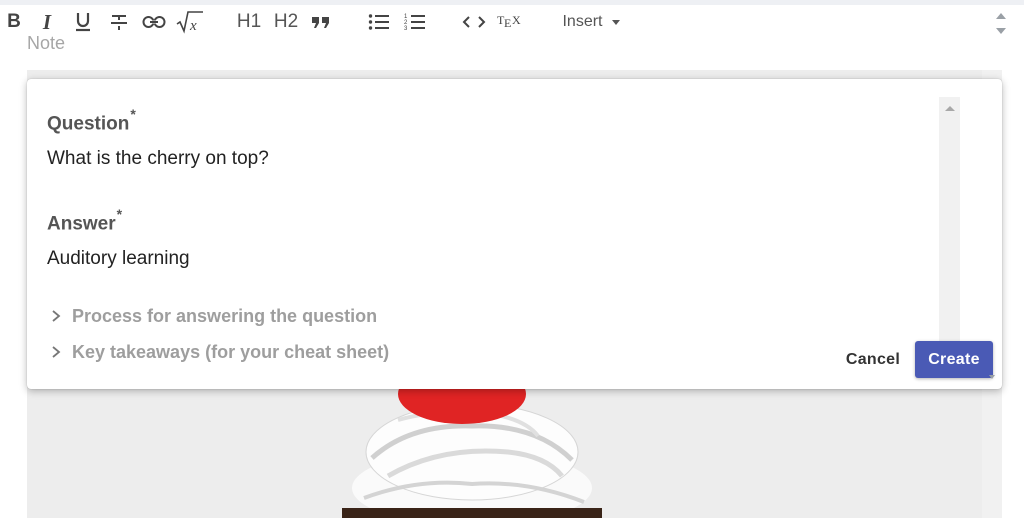 This screenshot has height=518, width=1024. I want to click on italic-button: I, so click(47, 22).